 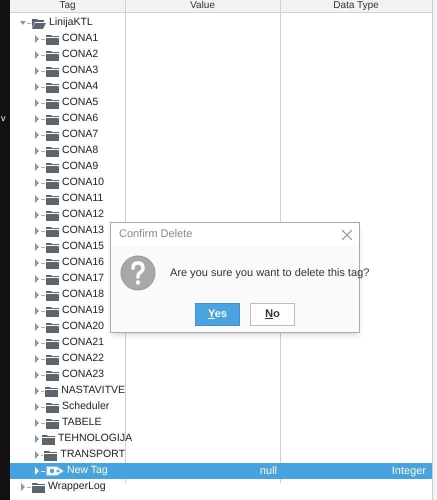 I want to click on close-icon, so click(x=347, y=235).